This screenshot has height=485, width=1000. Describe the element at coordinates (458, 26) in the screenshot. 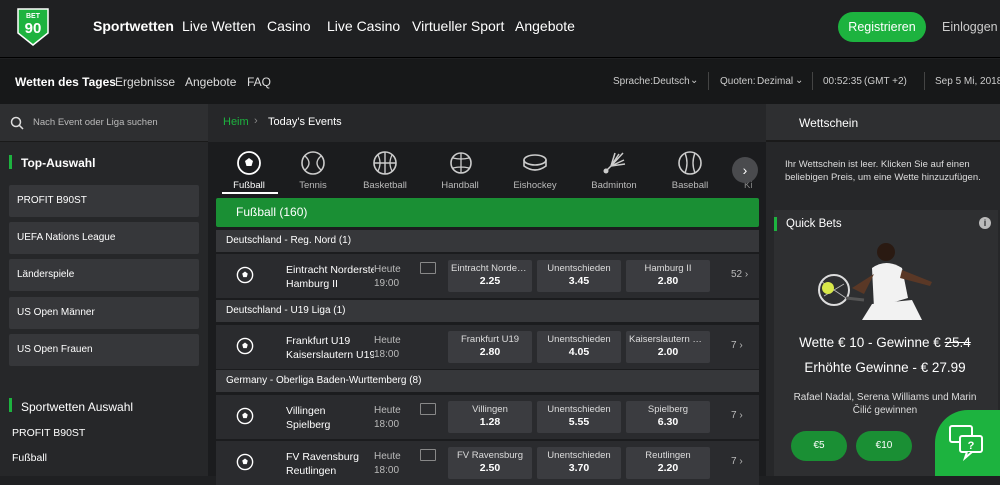

I see `nav-virtueller-sport: Virtueller Sport` at that location.